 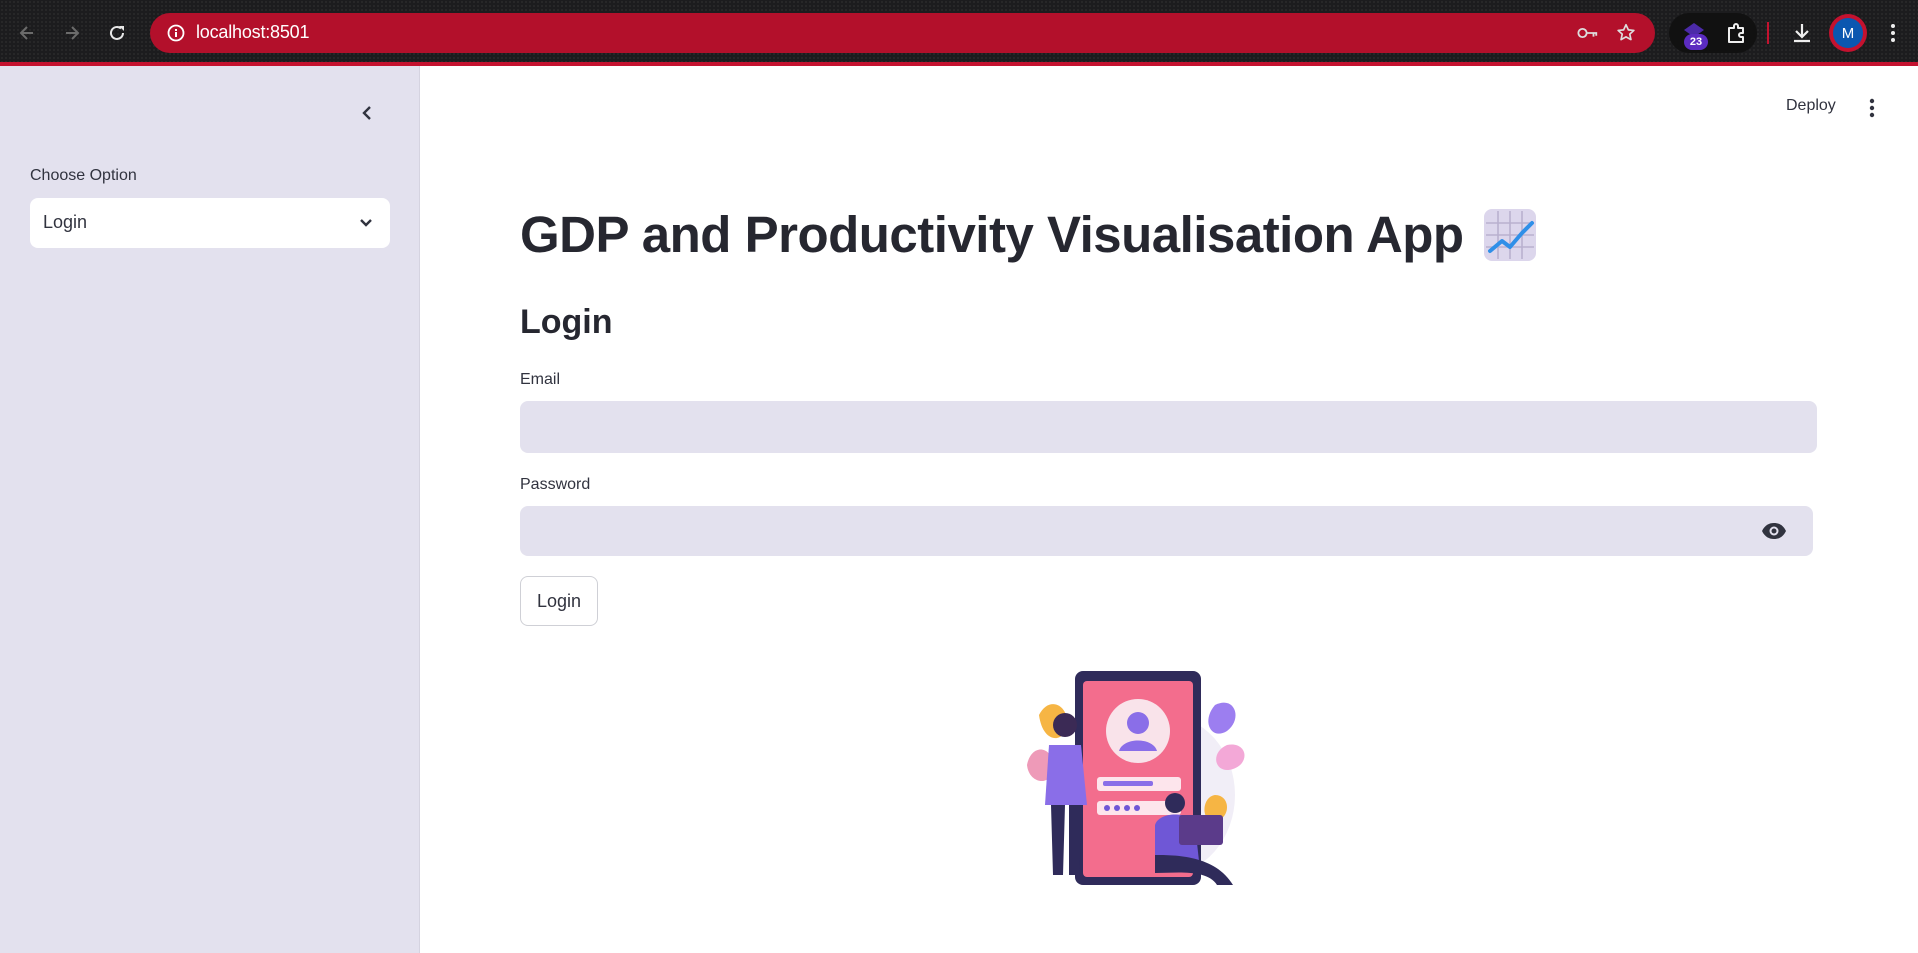 I want to click on deploy-button: Deploy, so click(x=1811, y=106).